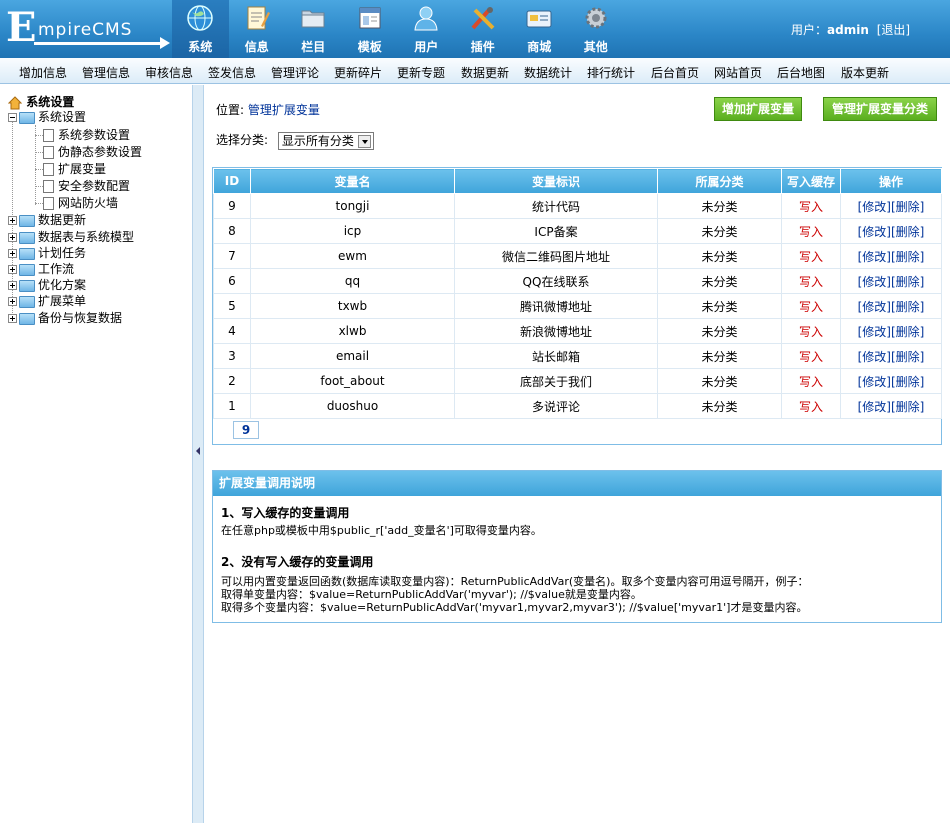 Image resolution: width=950 pixels, height=823 pixels. What do you see at coordinates (65, 318) in the screenshot?
I see `tree-group-backup: 备份与恢复数据` at bounding box center [65, 318].